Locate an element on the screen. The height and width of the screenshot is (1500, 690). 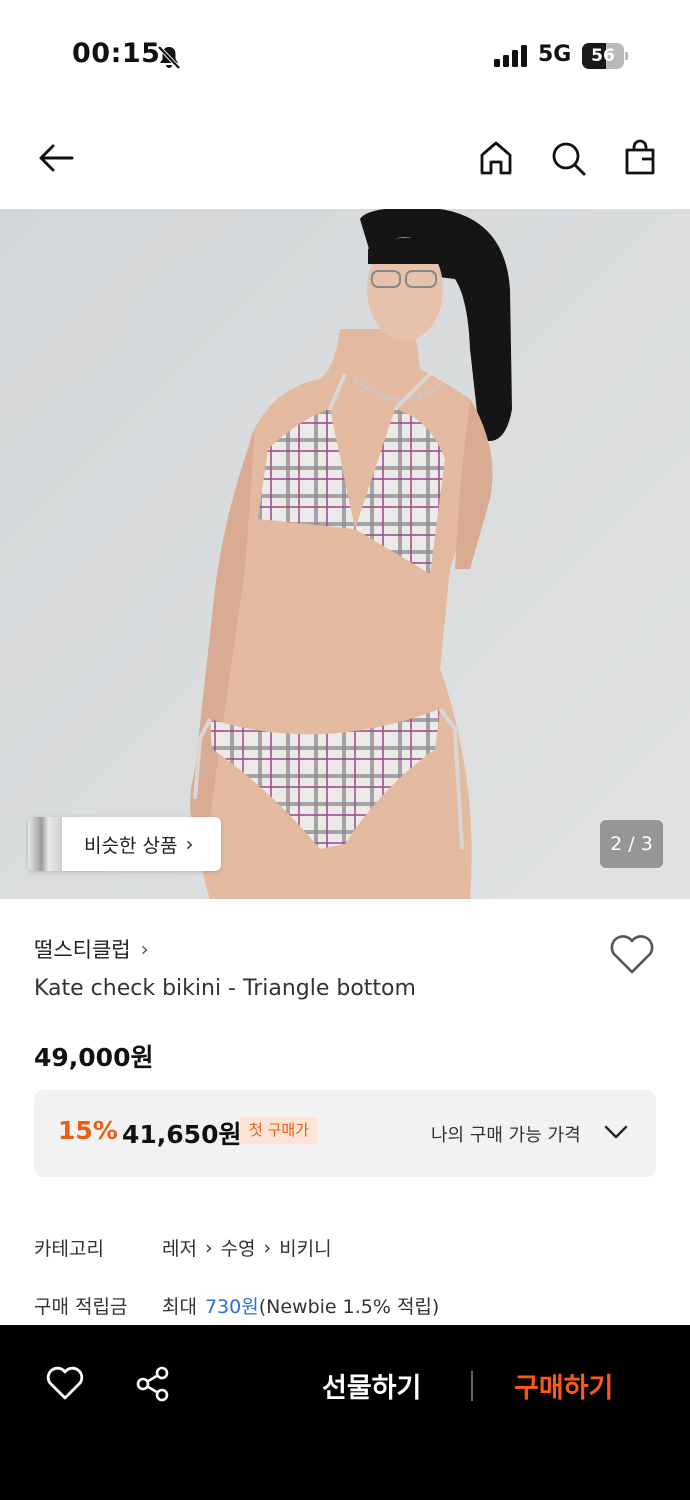
original-price: 49,000원 is located at coordinates (94, 1057).